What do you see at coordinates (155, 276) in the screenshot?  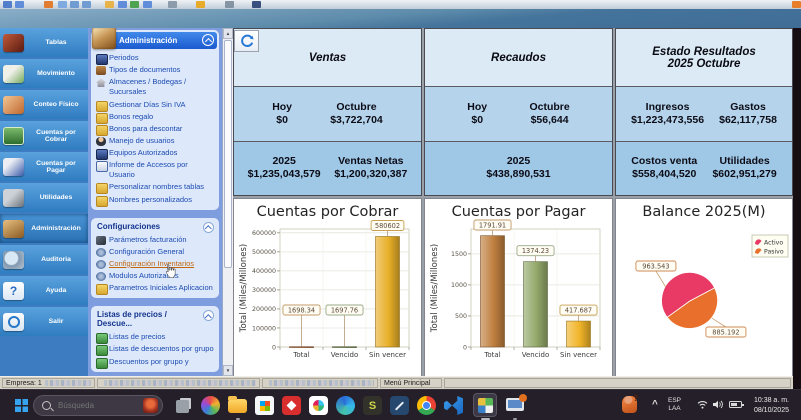 I see `menu-item-modulos-autorizados: Modulos Autorizados` at bounding box center [155, 276].